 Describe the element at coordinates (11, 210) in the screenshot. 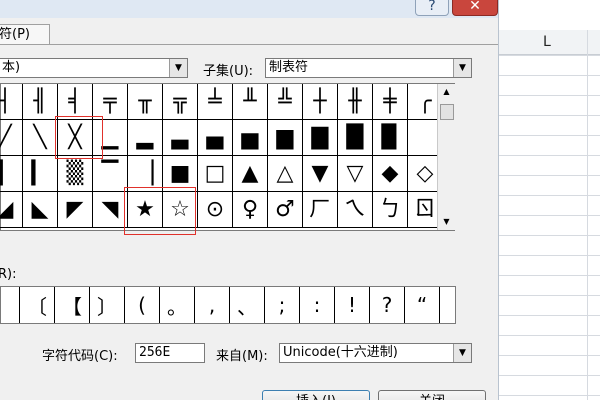

I see `symbol-cell: ◢` at that location.